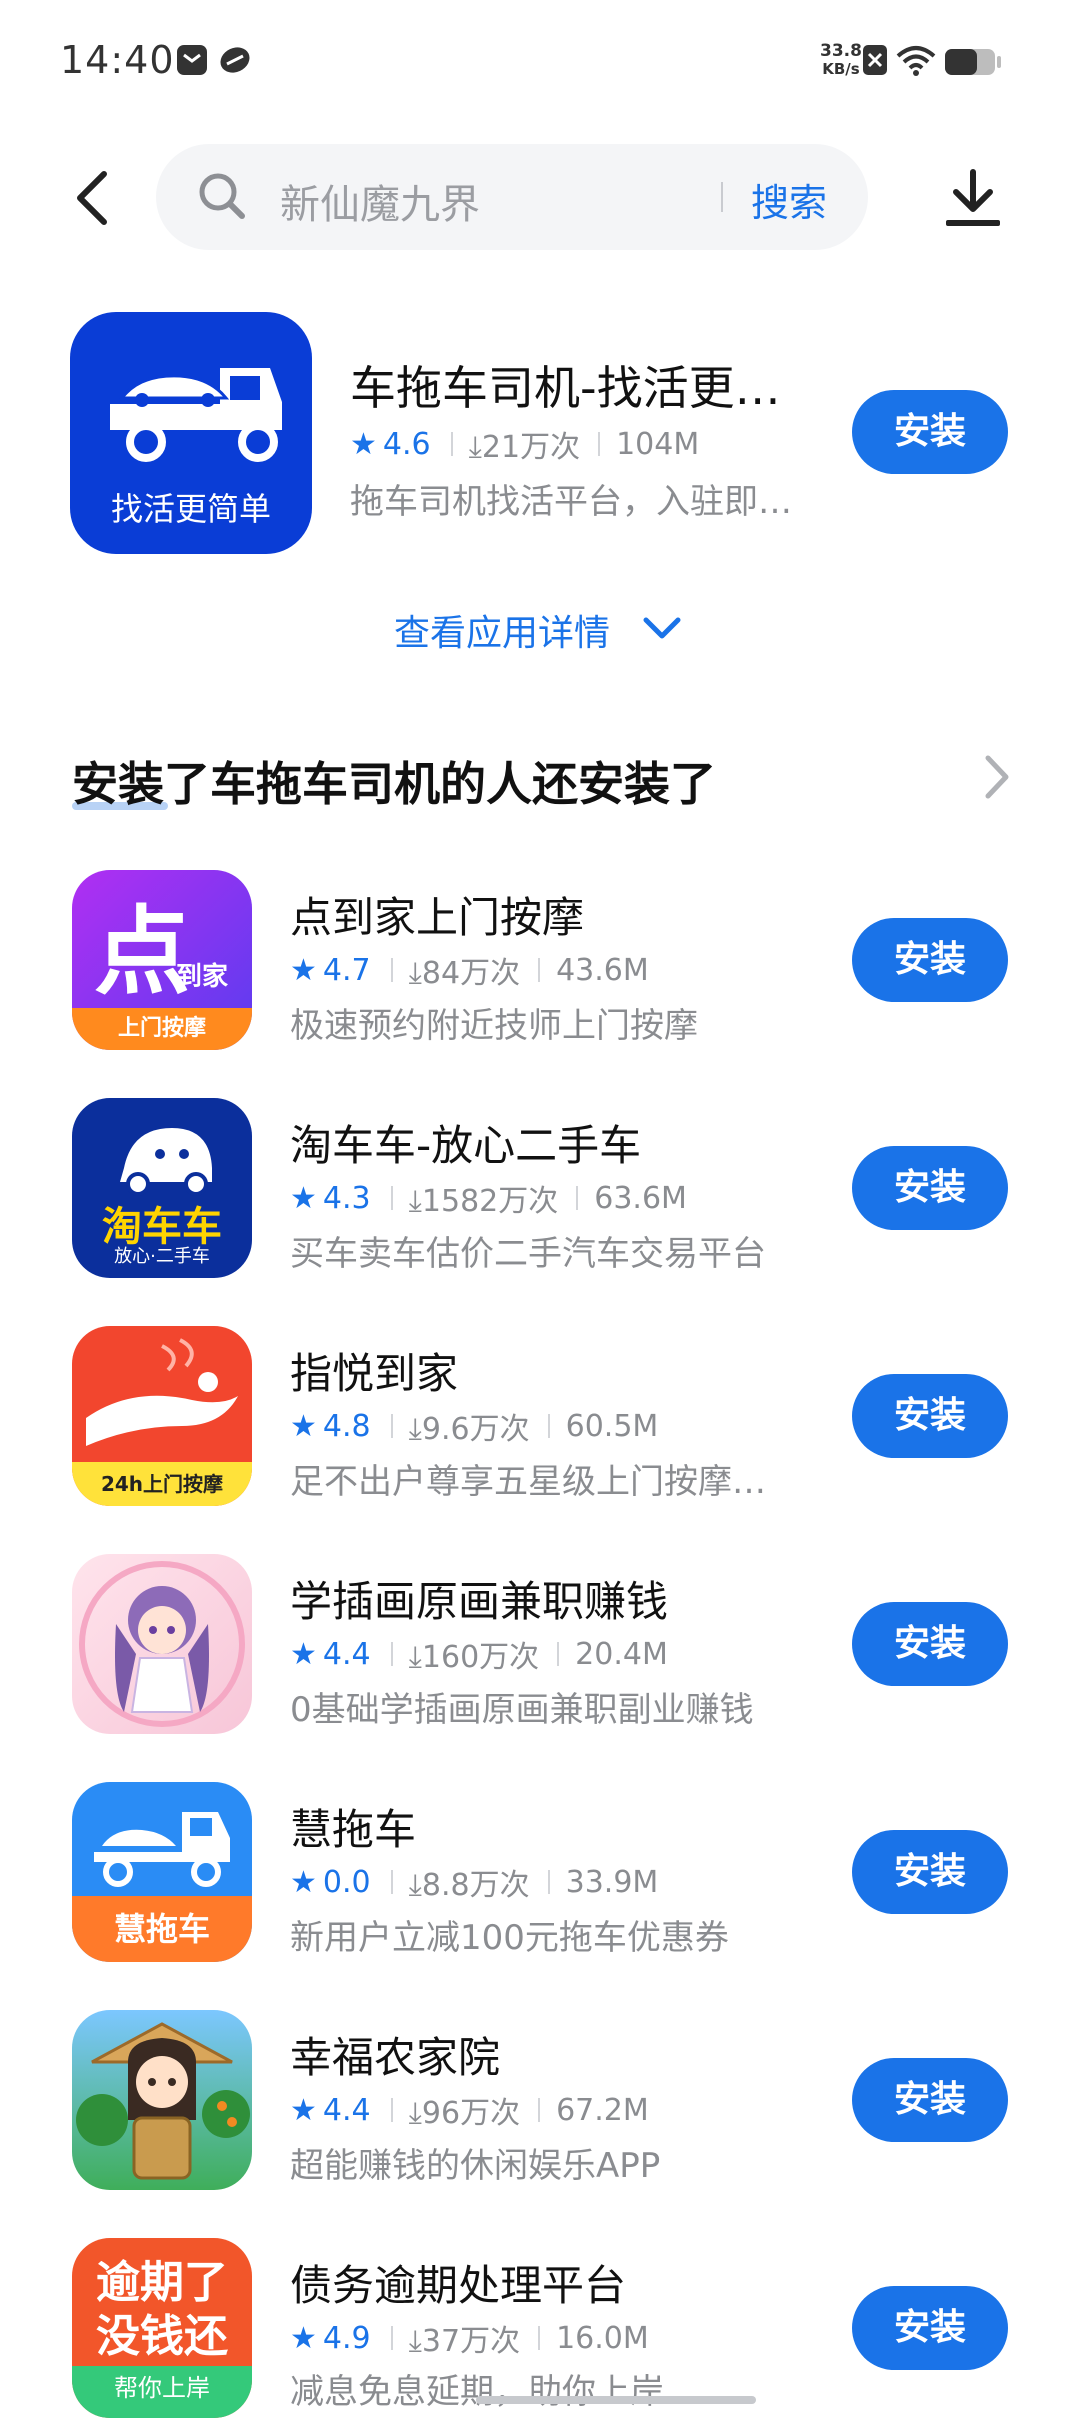 Image resolution: width=1080 pixels, height=2418 pixels. What do you see at coordinates (192, 60) in the screenshot?
I see `message-notification-icon` at bounding box center [192, 60].